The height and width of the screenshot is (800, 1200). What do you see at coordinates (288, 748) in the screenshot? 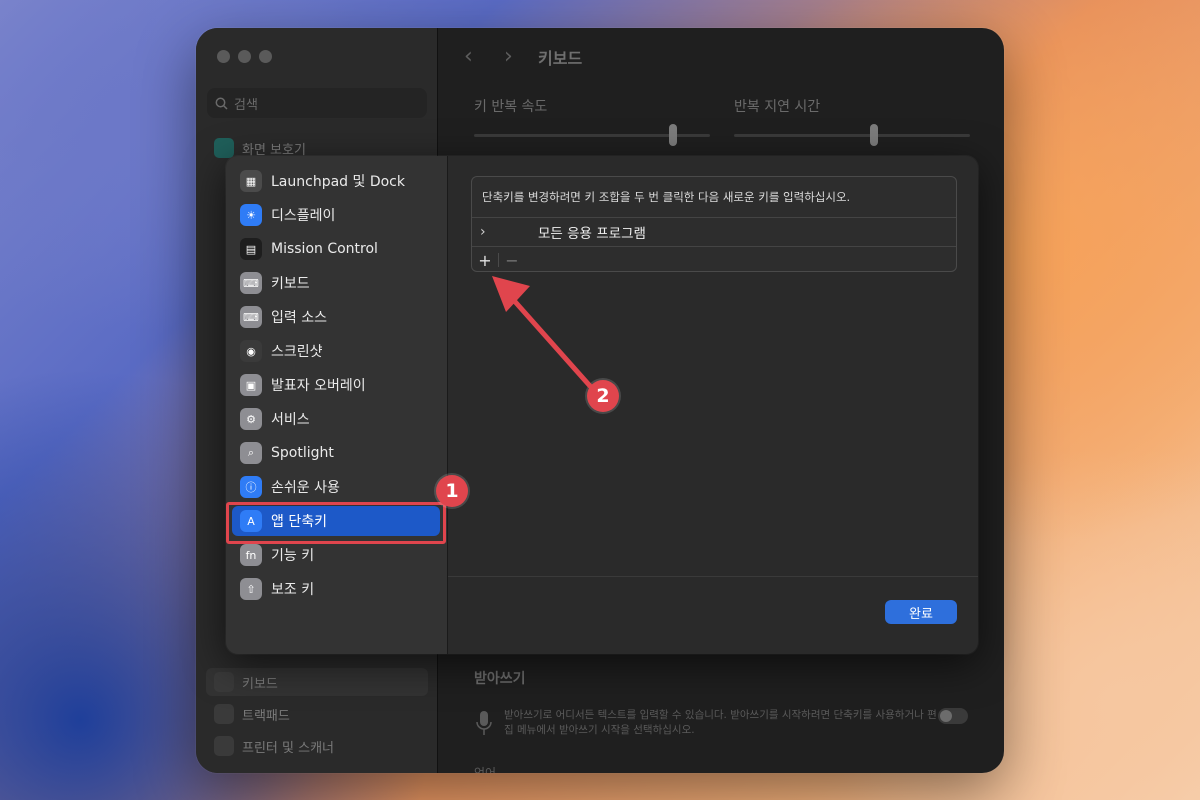
I see `sidebar-item-label: 프린터 및 스캐너` at bounding box center [288, 748].